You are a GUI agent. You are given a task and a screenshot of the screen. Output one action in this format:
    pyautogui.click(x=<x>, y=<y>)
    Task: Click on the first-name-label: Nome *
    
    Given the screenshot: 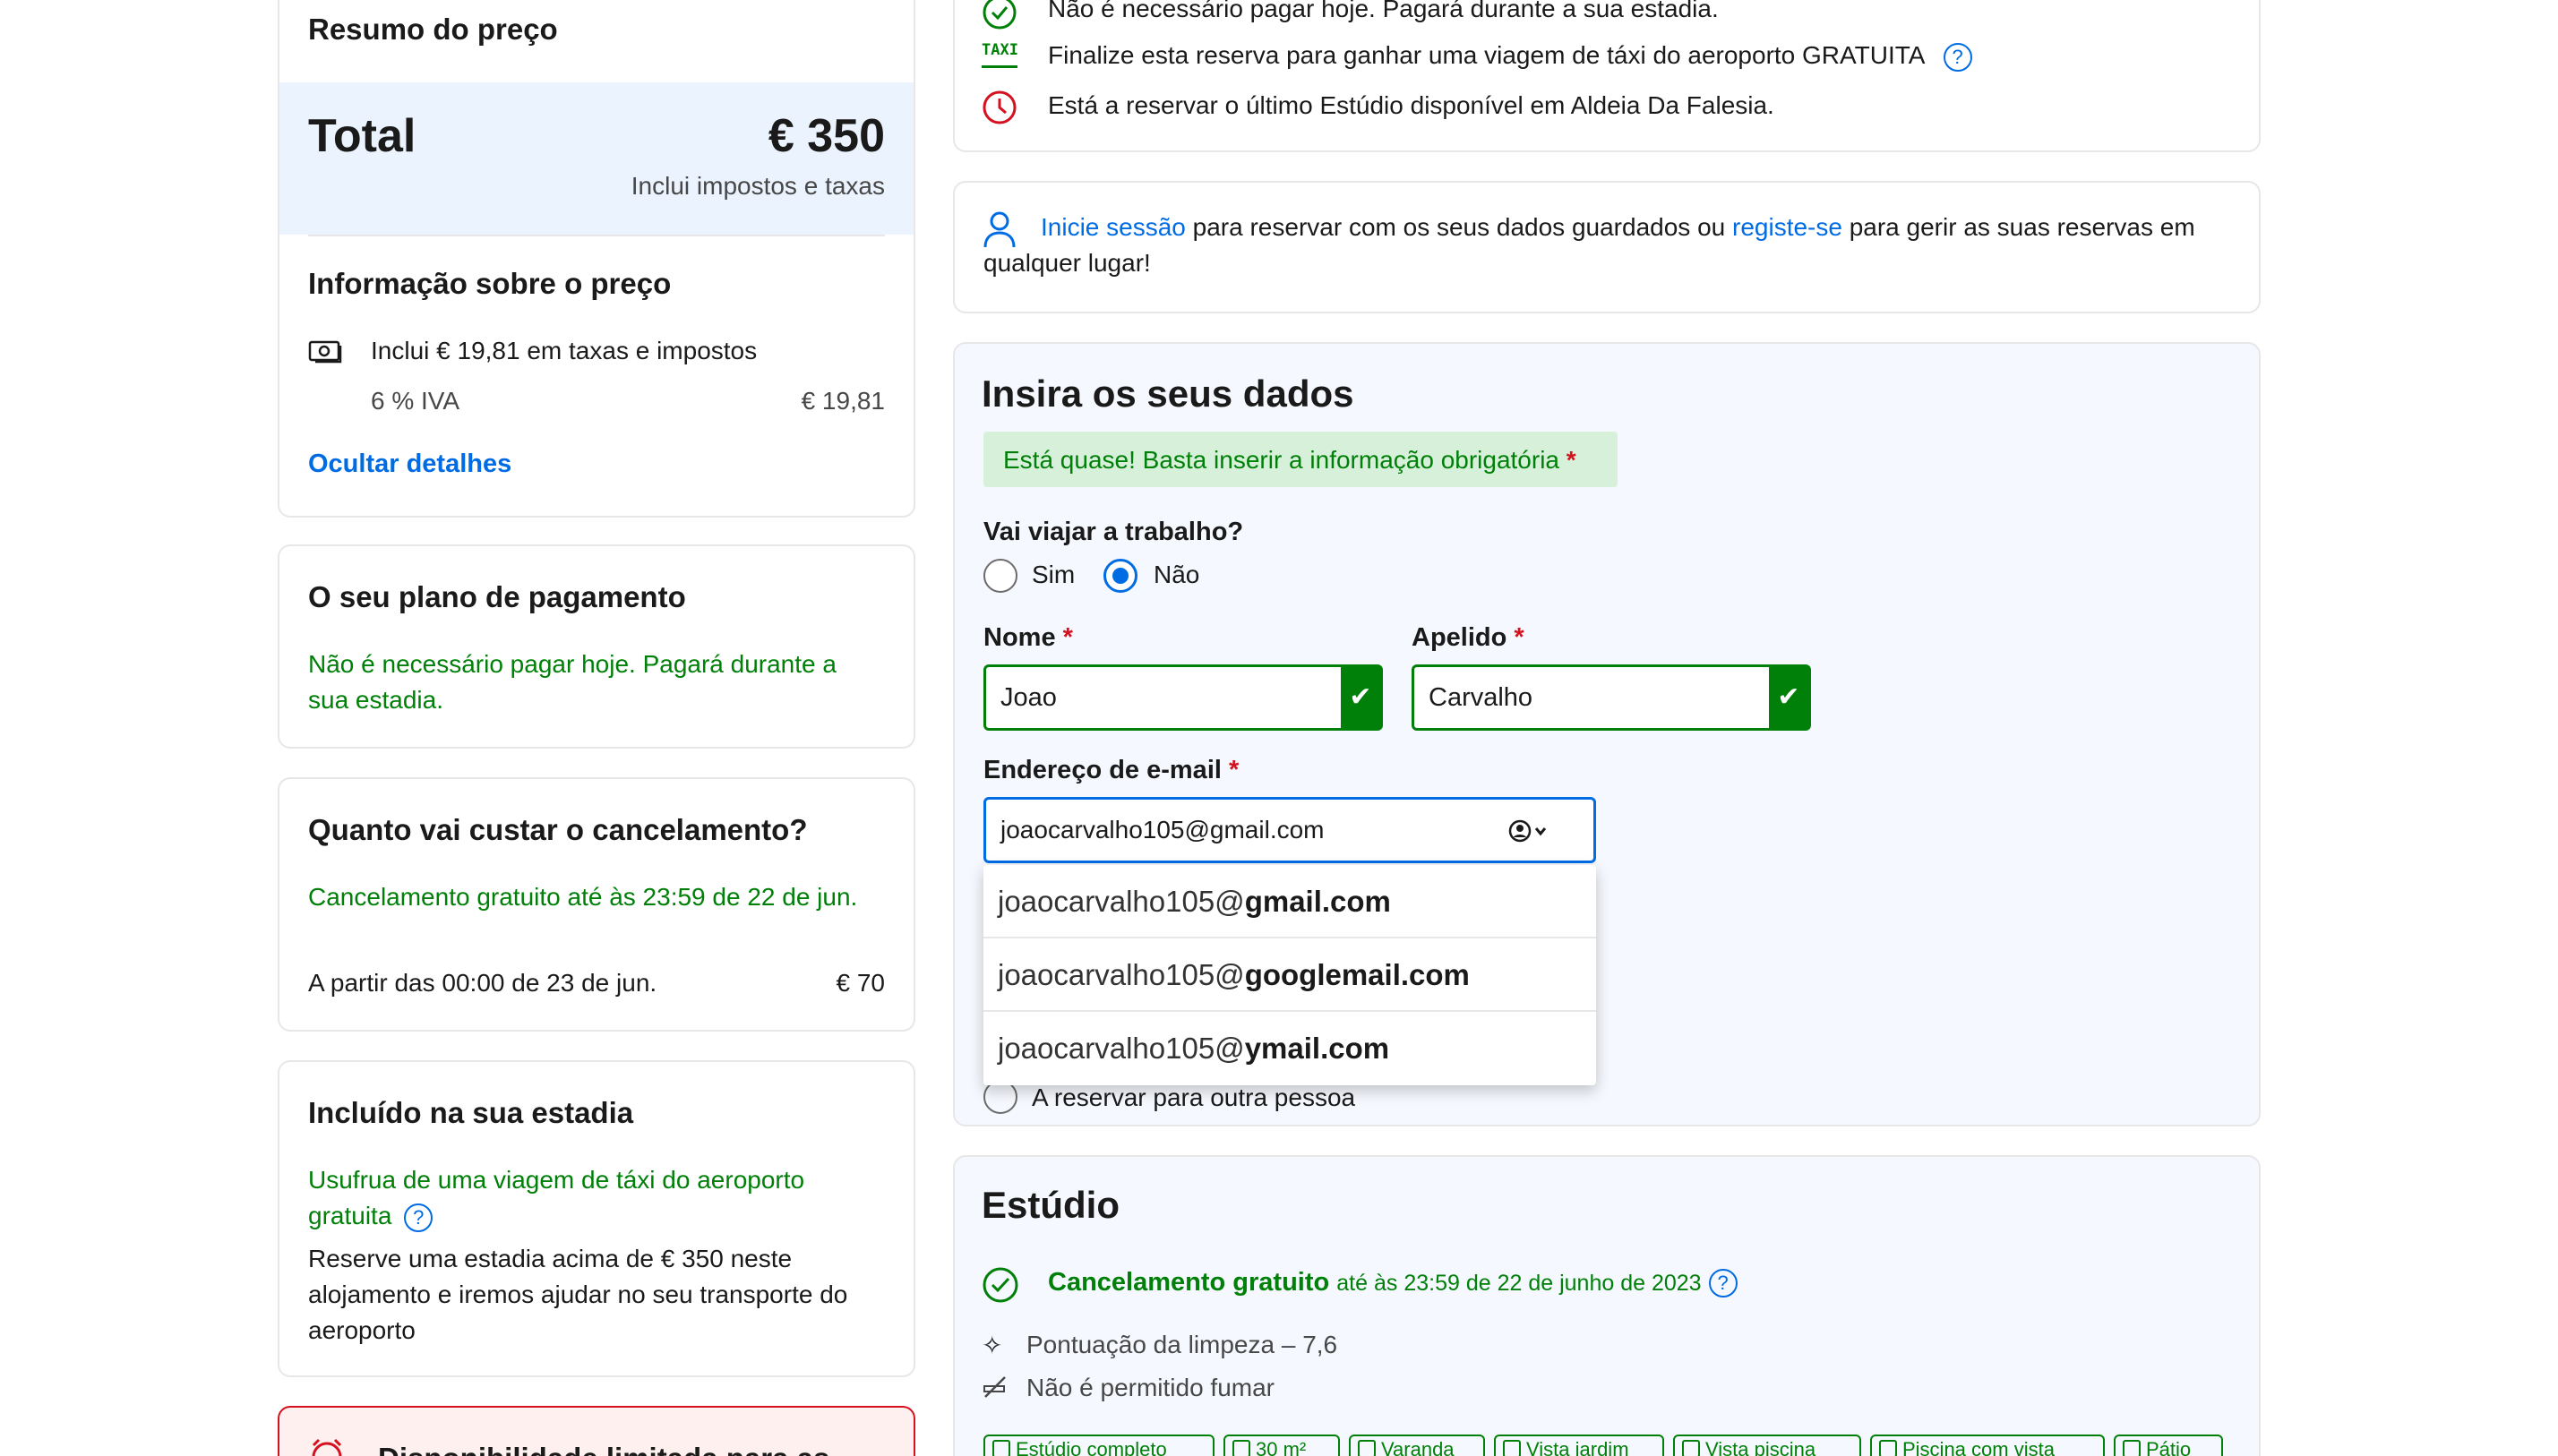 What is the action you would take?
    pyautogui.click(x=1028, y=638)
    